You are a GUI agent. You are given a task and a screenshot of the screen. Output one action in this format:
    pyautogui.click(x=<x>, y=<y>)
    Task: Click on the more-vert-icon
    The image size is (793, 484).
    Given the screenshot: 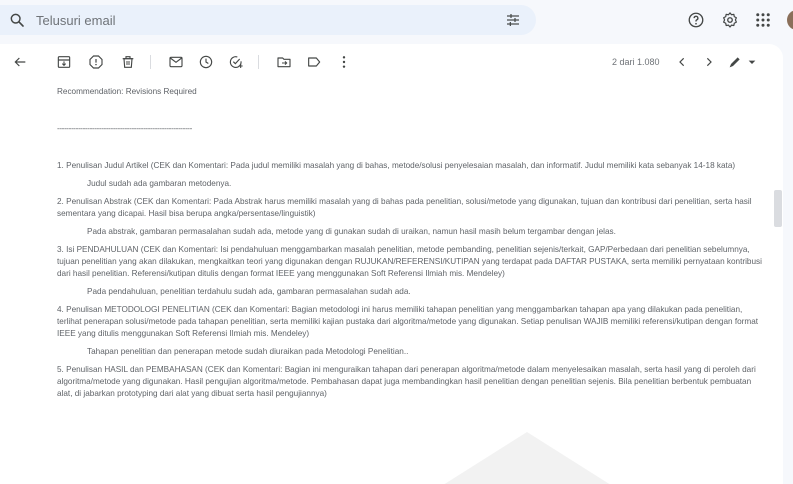 What is the action you would take?
    pyautogui.click(x=344, y=62)
    